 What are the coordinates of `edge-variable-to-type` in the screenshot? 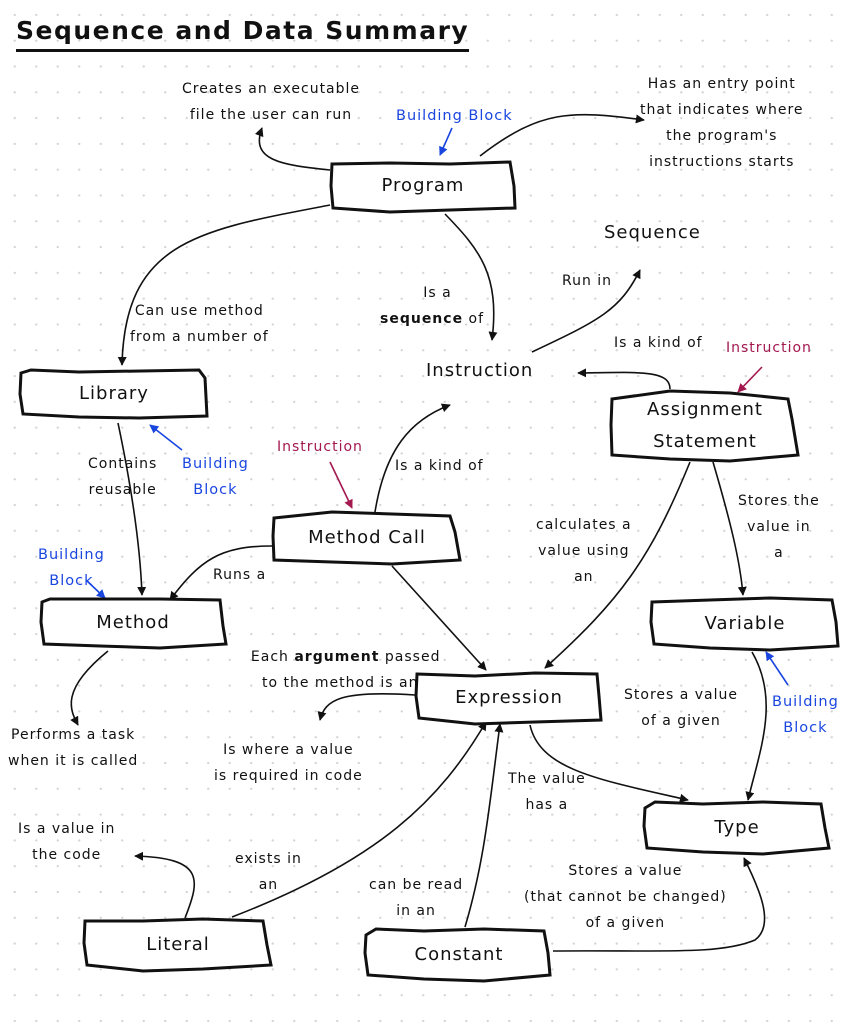 It's located at (756, 726).